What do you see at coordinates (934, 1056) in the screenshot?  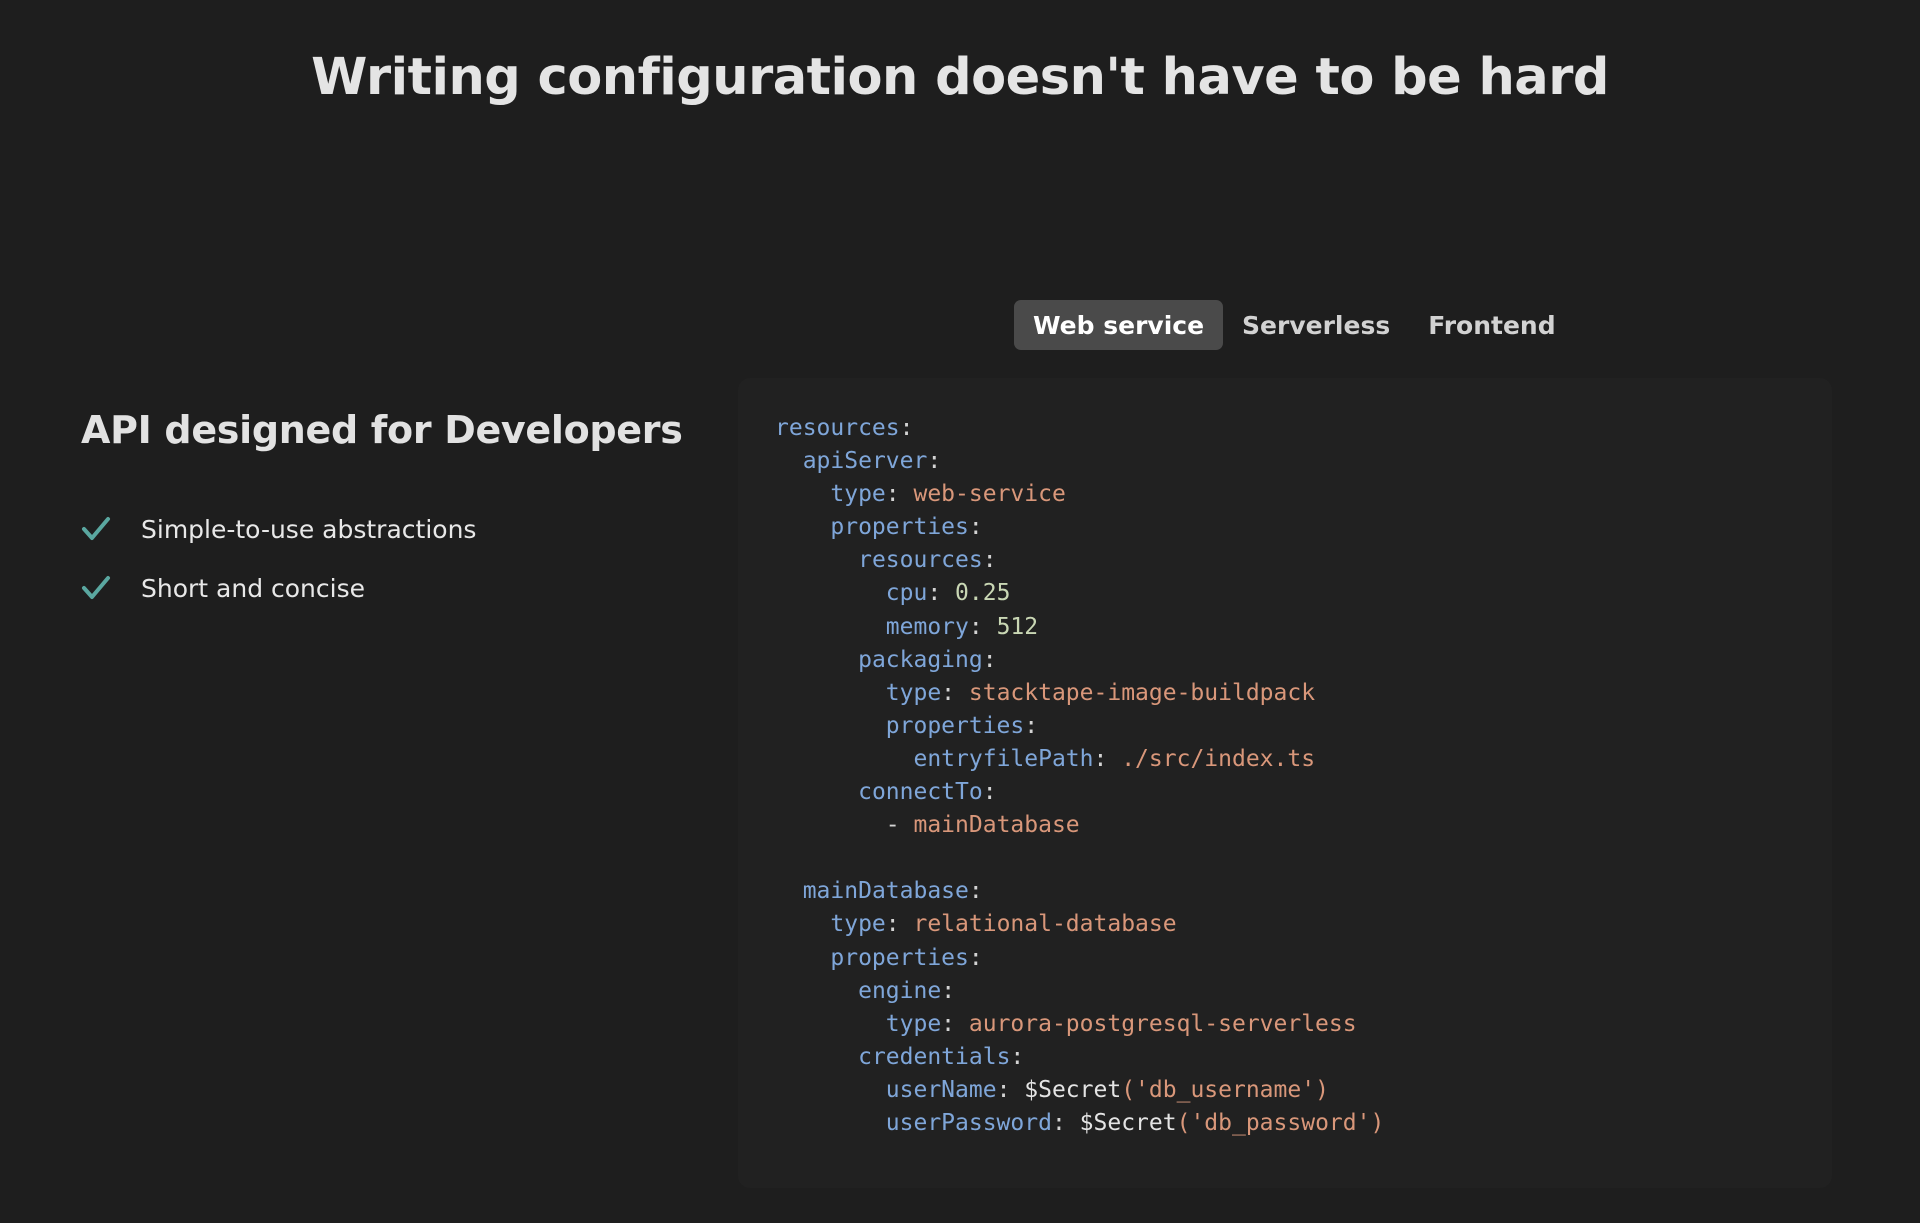 I see `code-token: credentials` at bounding box center [934, 1056].